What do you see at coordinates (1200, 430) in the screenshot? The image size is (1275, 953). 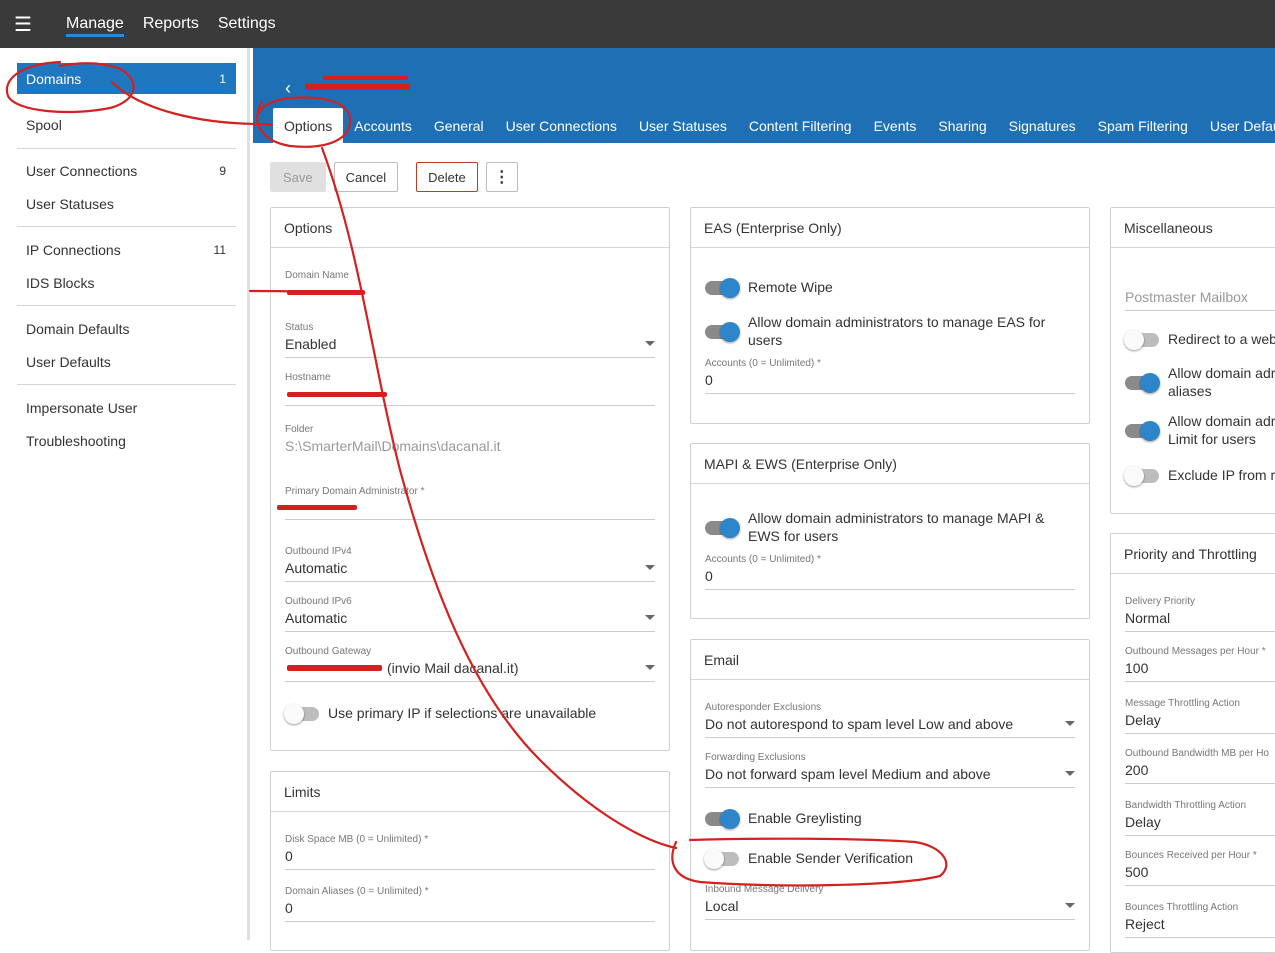 I see `allow-limit-toggle: Allow domain adr Limit for users` at bounding box center [1200, 430].